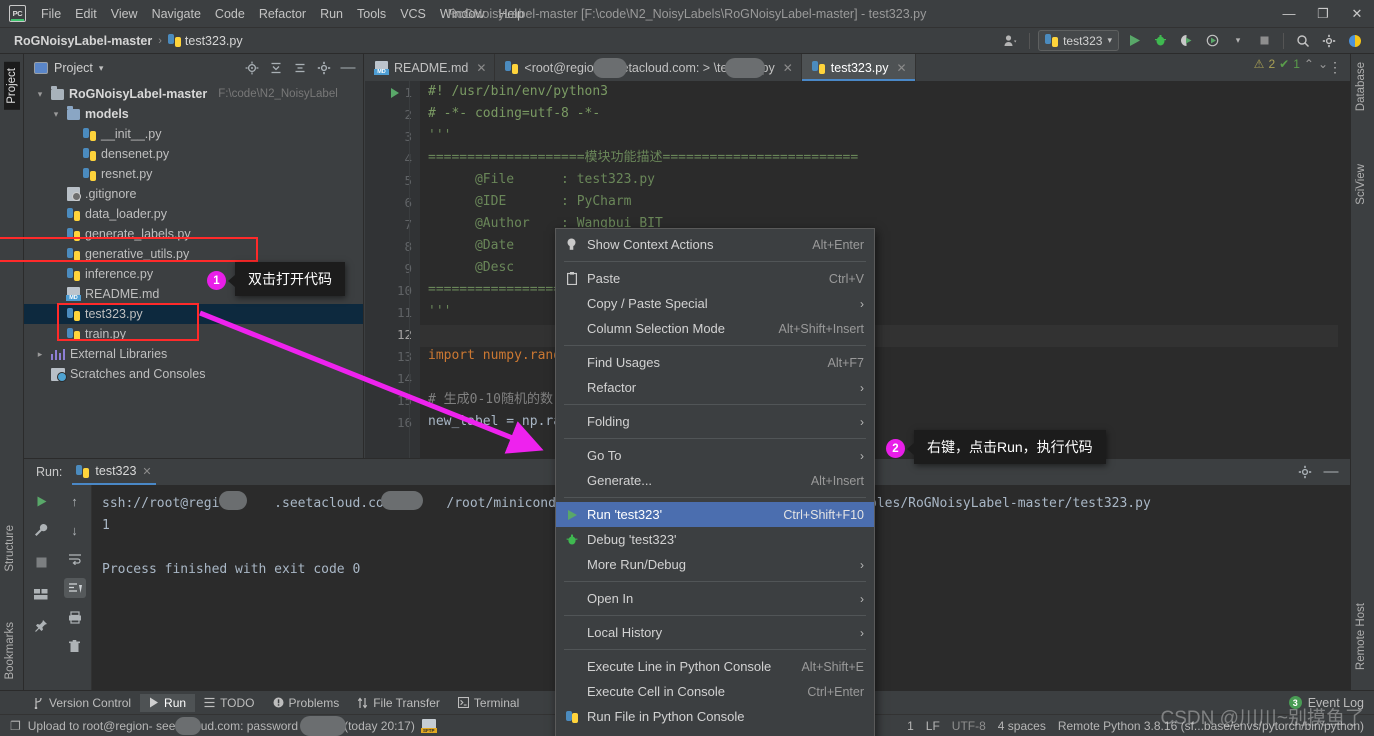  I want to click on run-tab: test323 ✕, so click(114, 472).